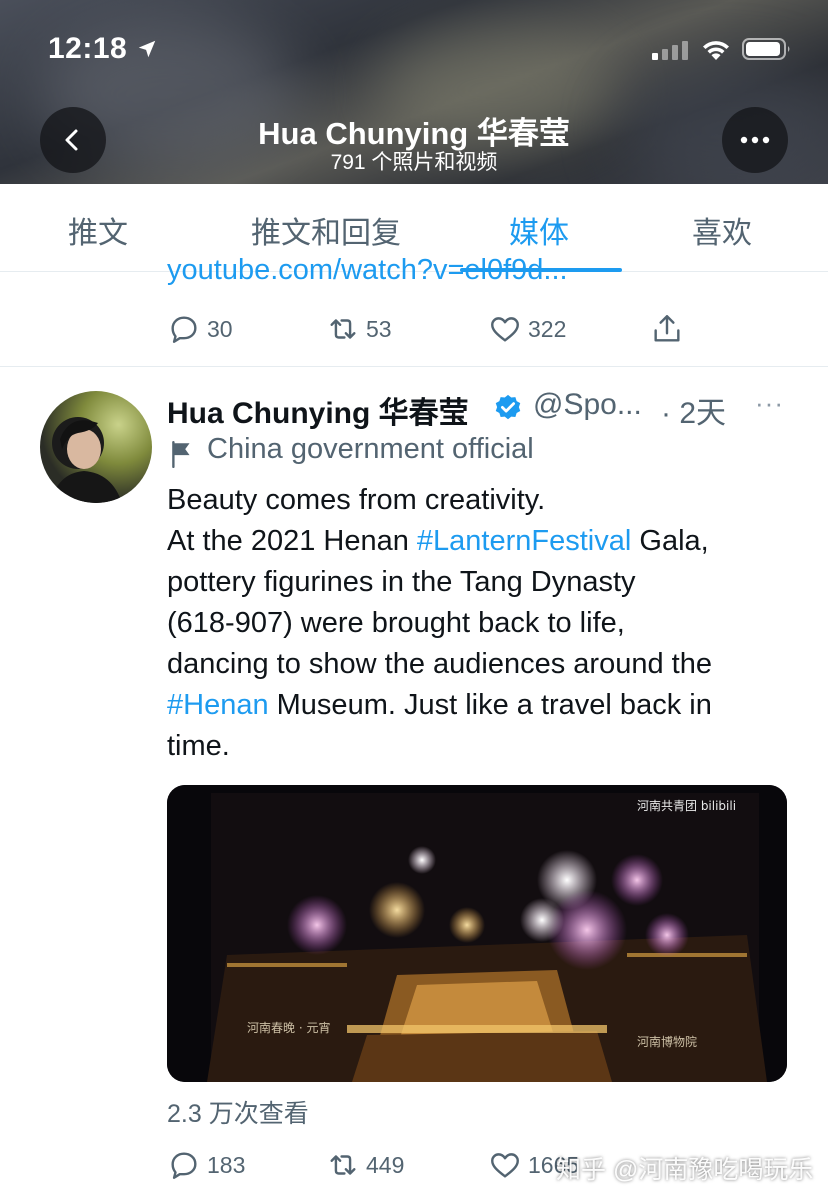 Image resolution: width=828 pixels, height=1199 pixels. Describe the element at coordinates (396, 623) in the screenshot. I see `tweet-text-segment: (618-907) were brought back to life,` at that location.